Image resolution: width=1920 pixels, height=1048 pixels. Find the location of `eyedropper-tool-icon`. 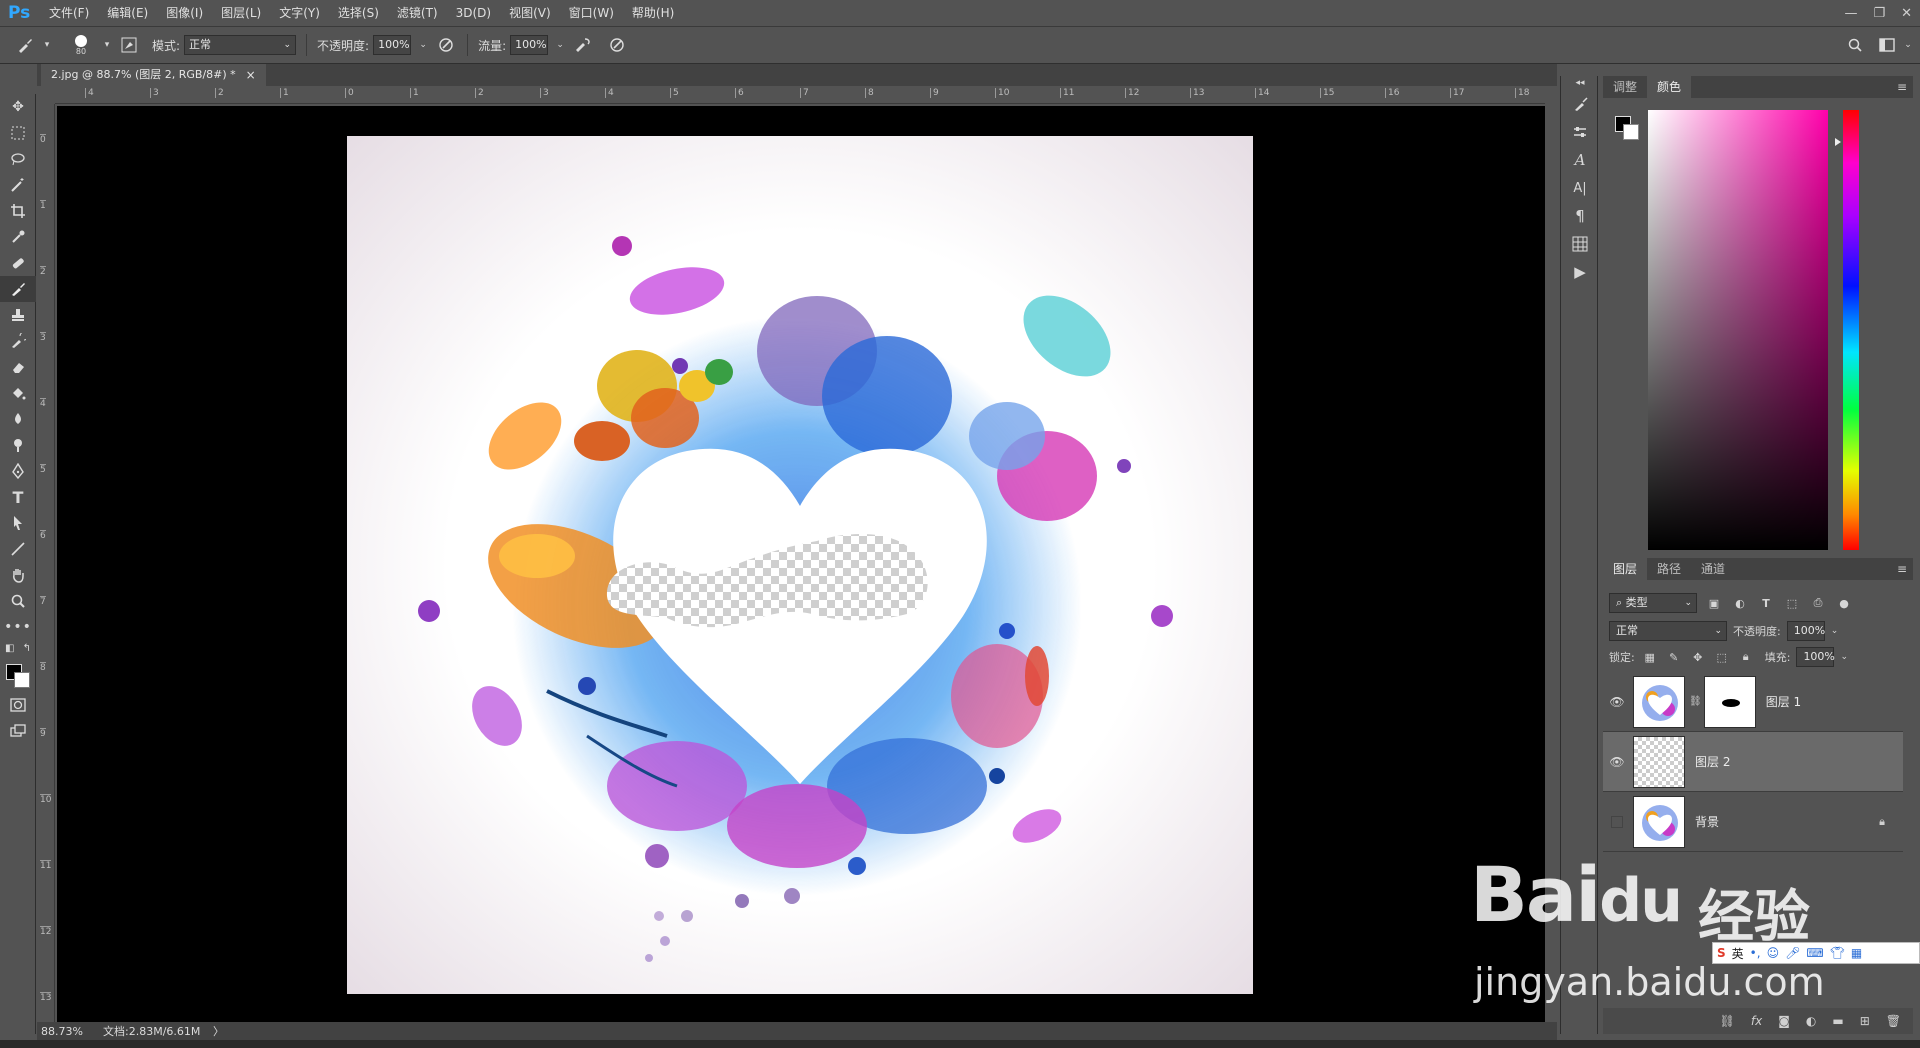

eyedropper-tool-icon is located at coordinates (18, 237).